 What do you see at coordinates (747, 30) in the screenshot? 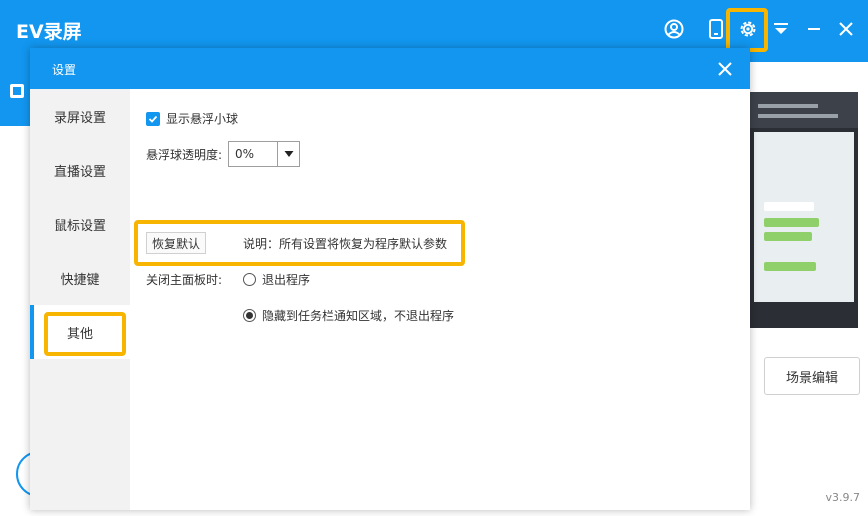
I see `settings-highlight` at bounding box center [747, 30].